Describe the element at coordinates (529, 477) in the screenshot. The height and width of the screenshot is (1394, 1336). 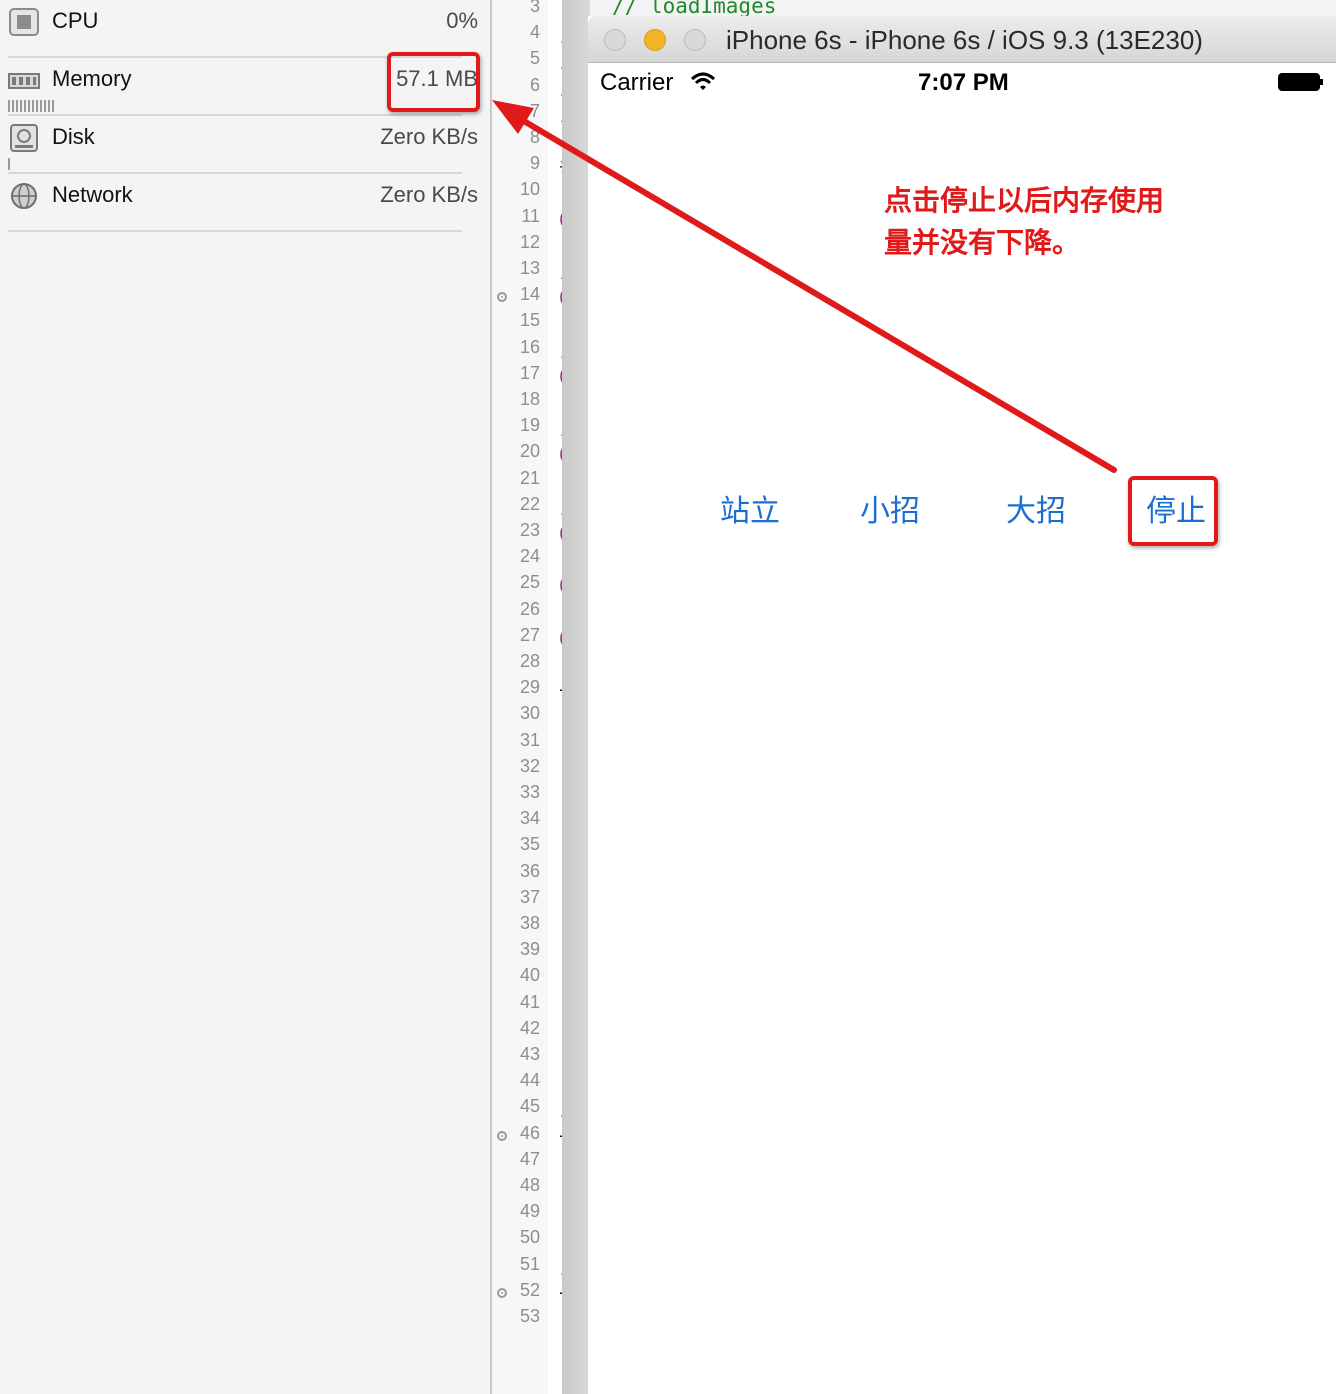
I see `line-number: 21` at that location.